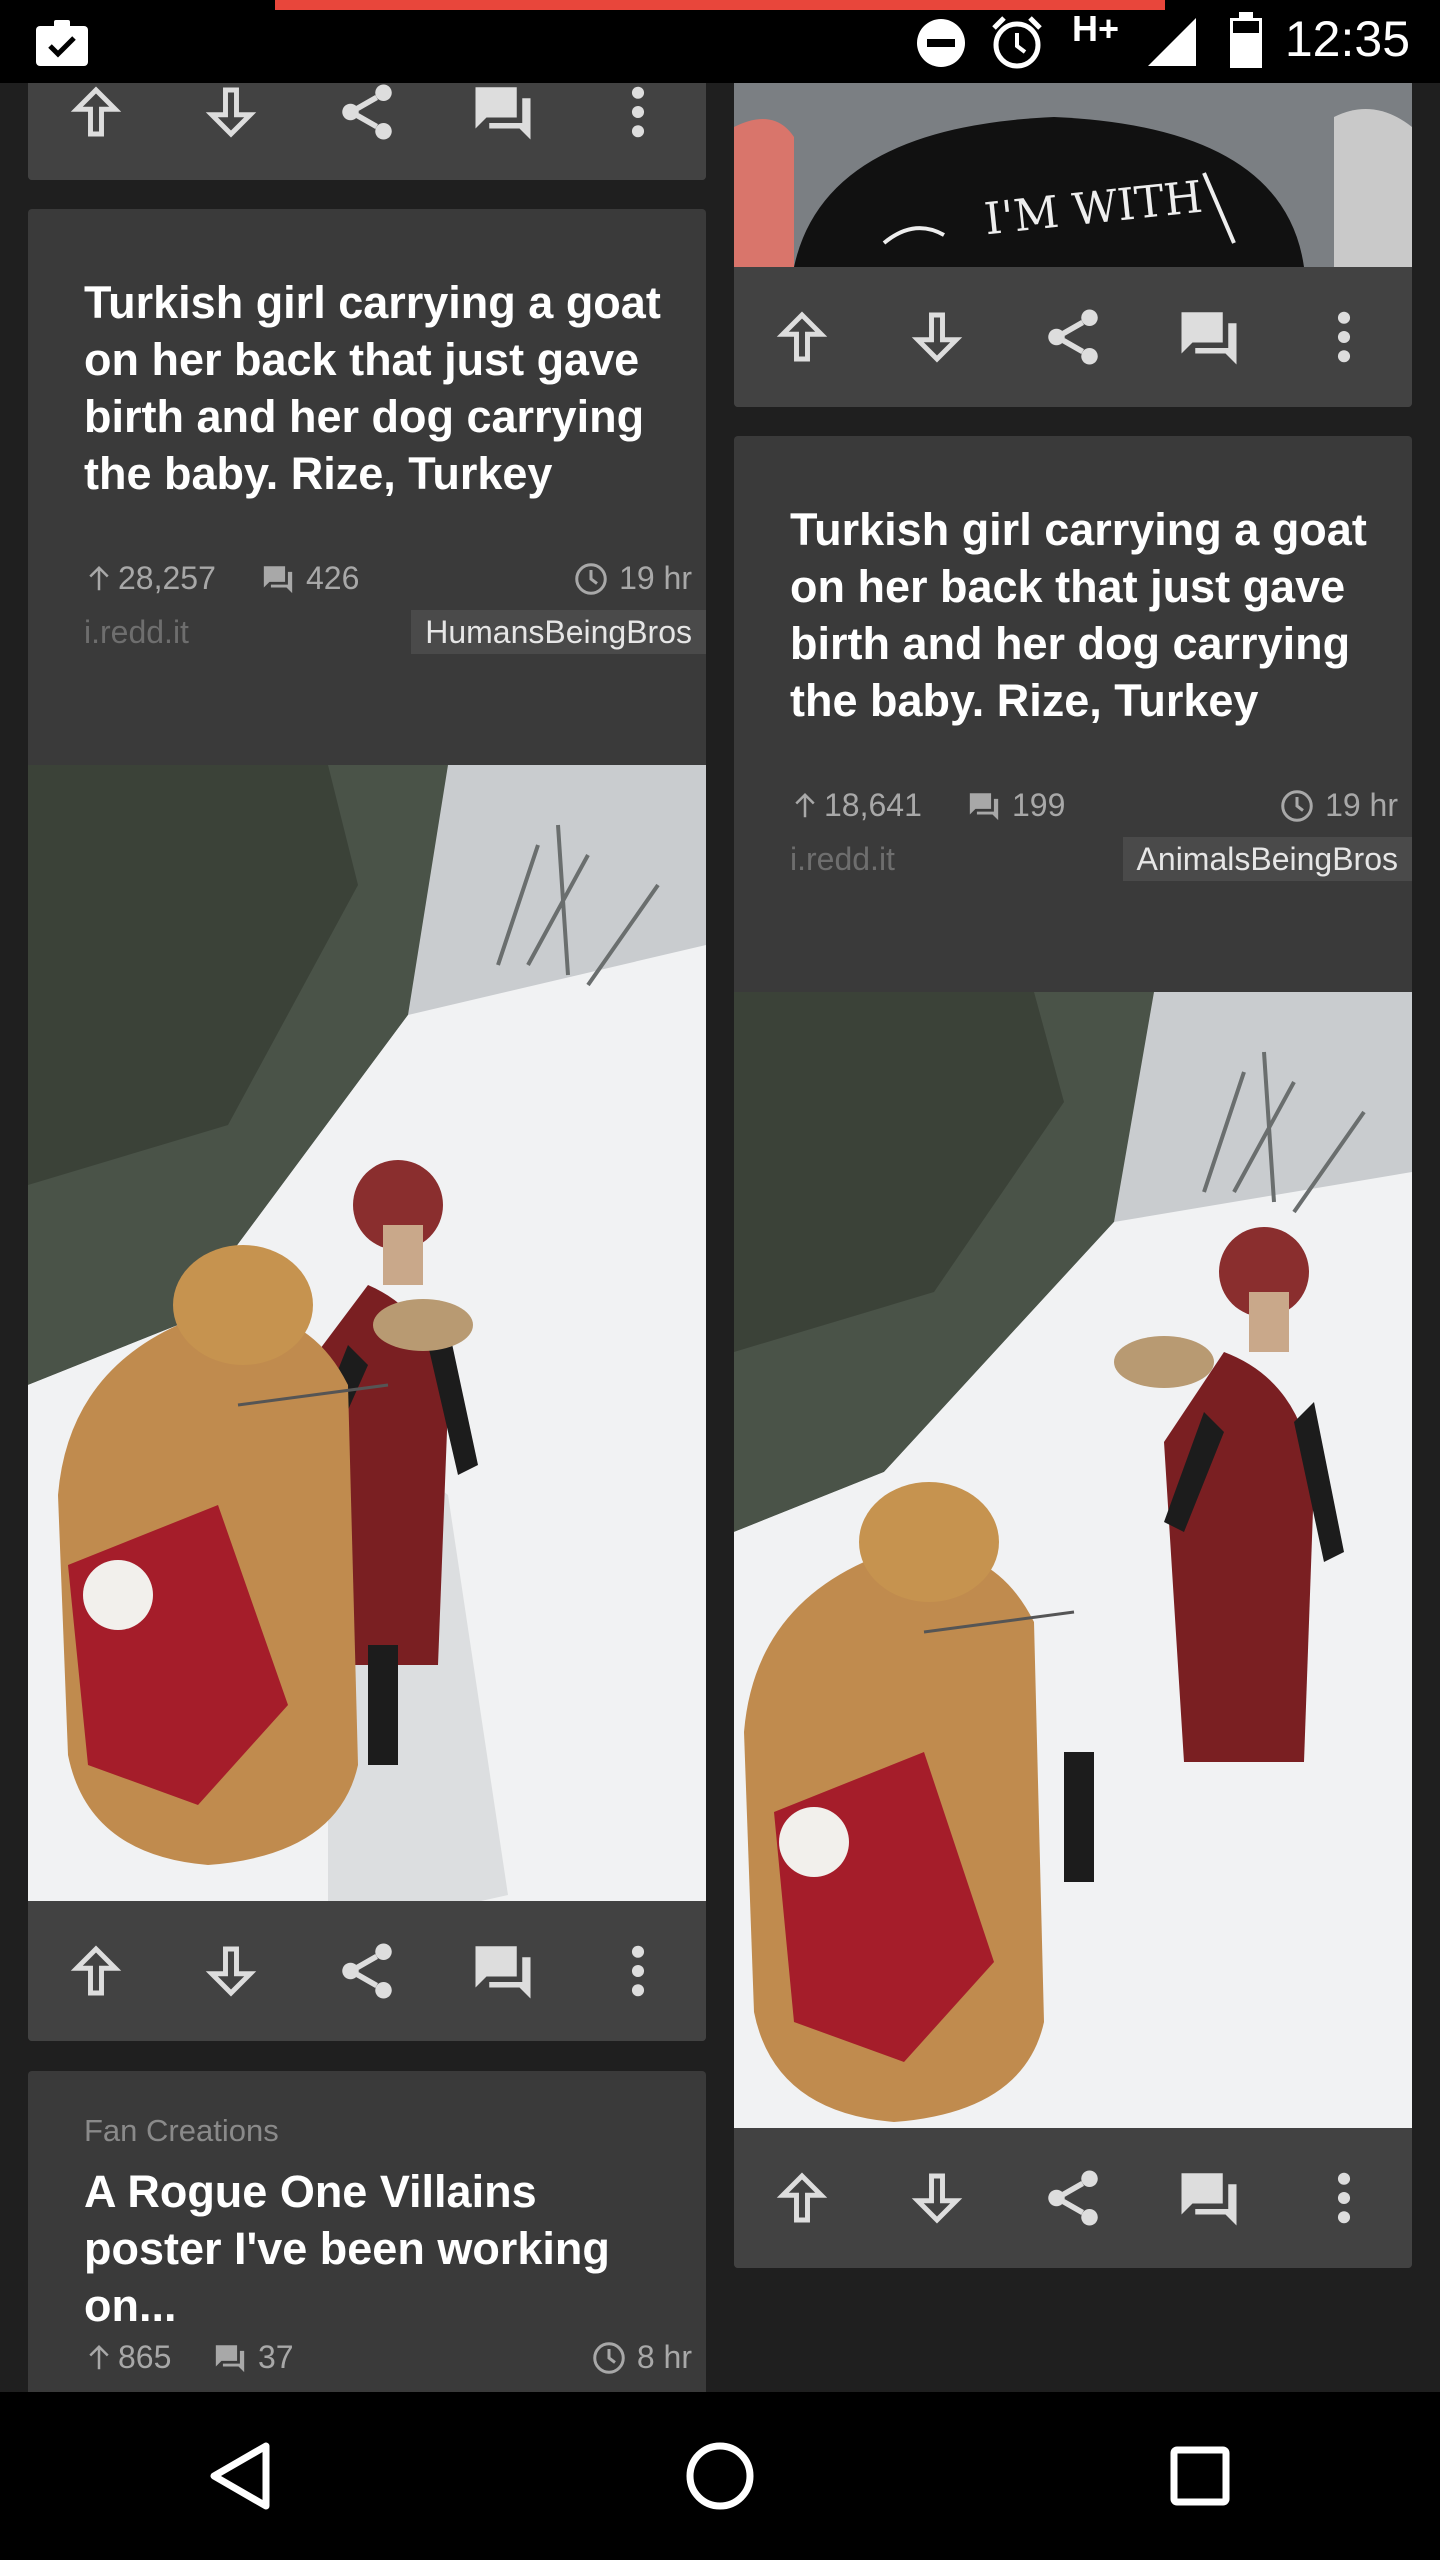 The height and width of the screenshot is (2560, 1440). I want to click on comments-value: 426, so click(333, 578).